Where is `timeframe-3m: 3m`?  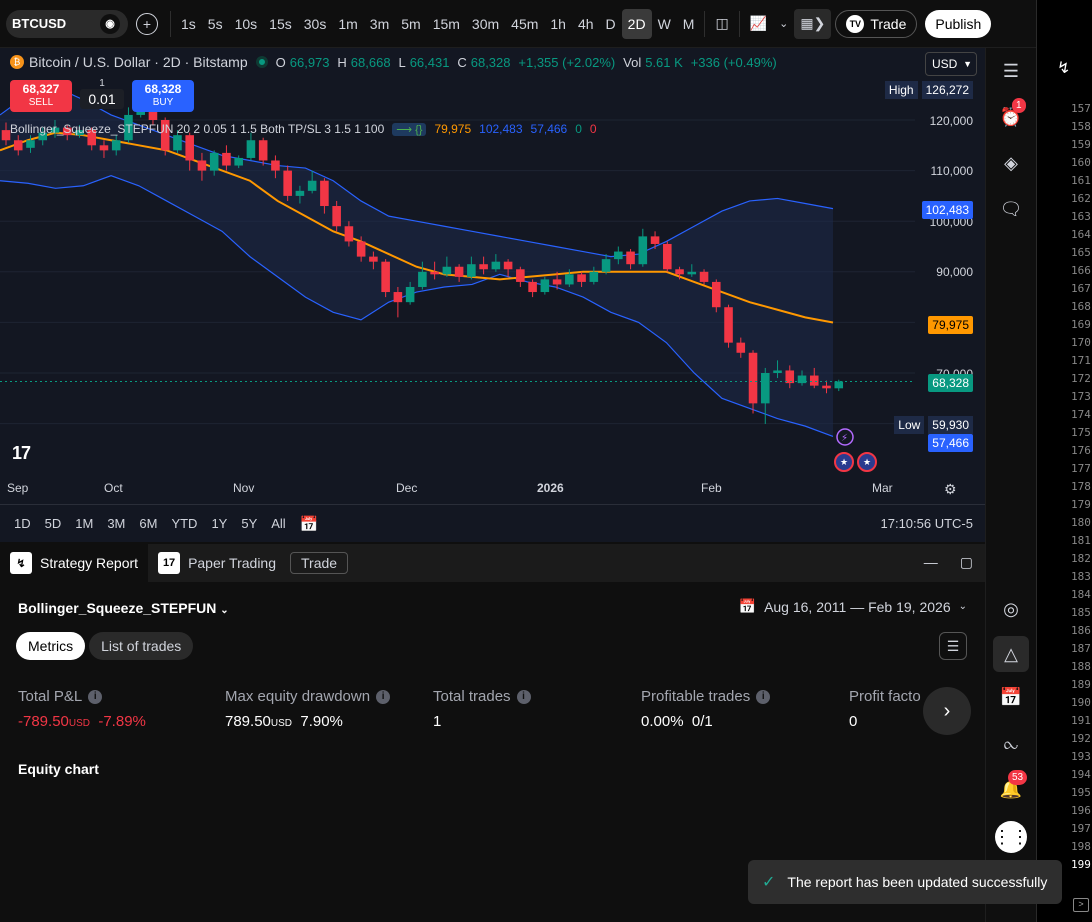
timeframe-3m: 3m is located at coordinates (379, 24).